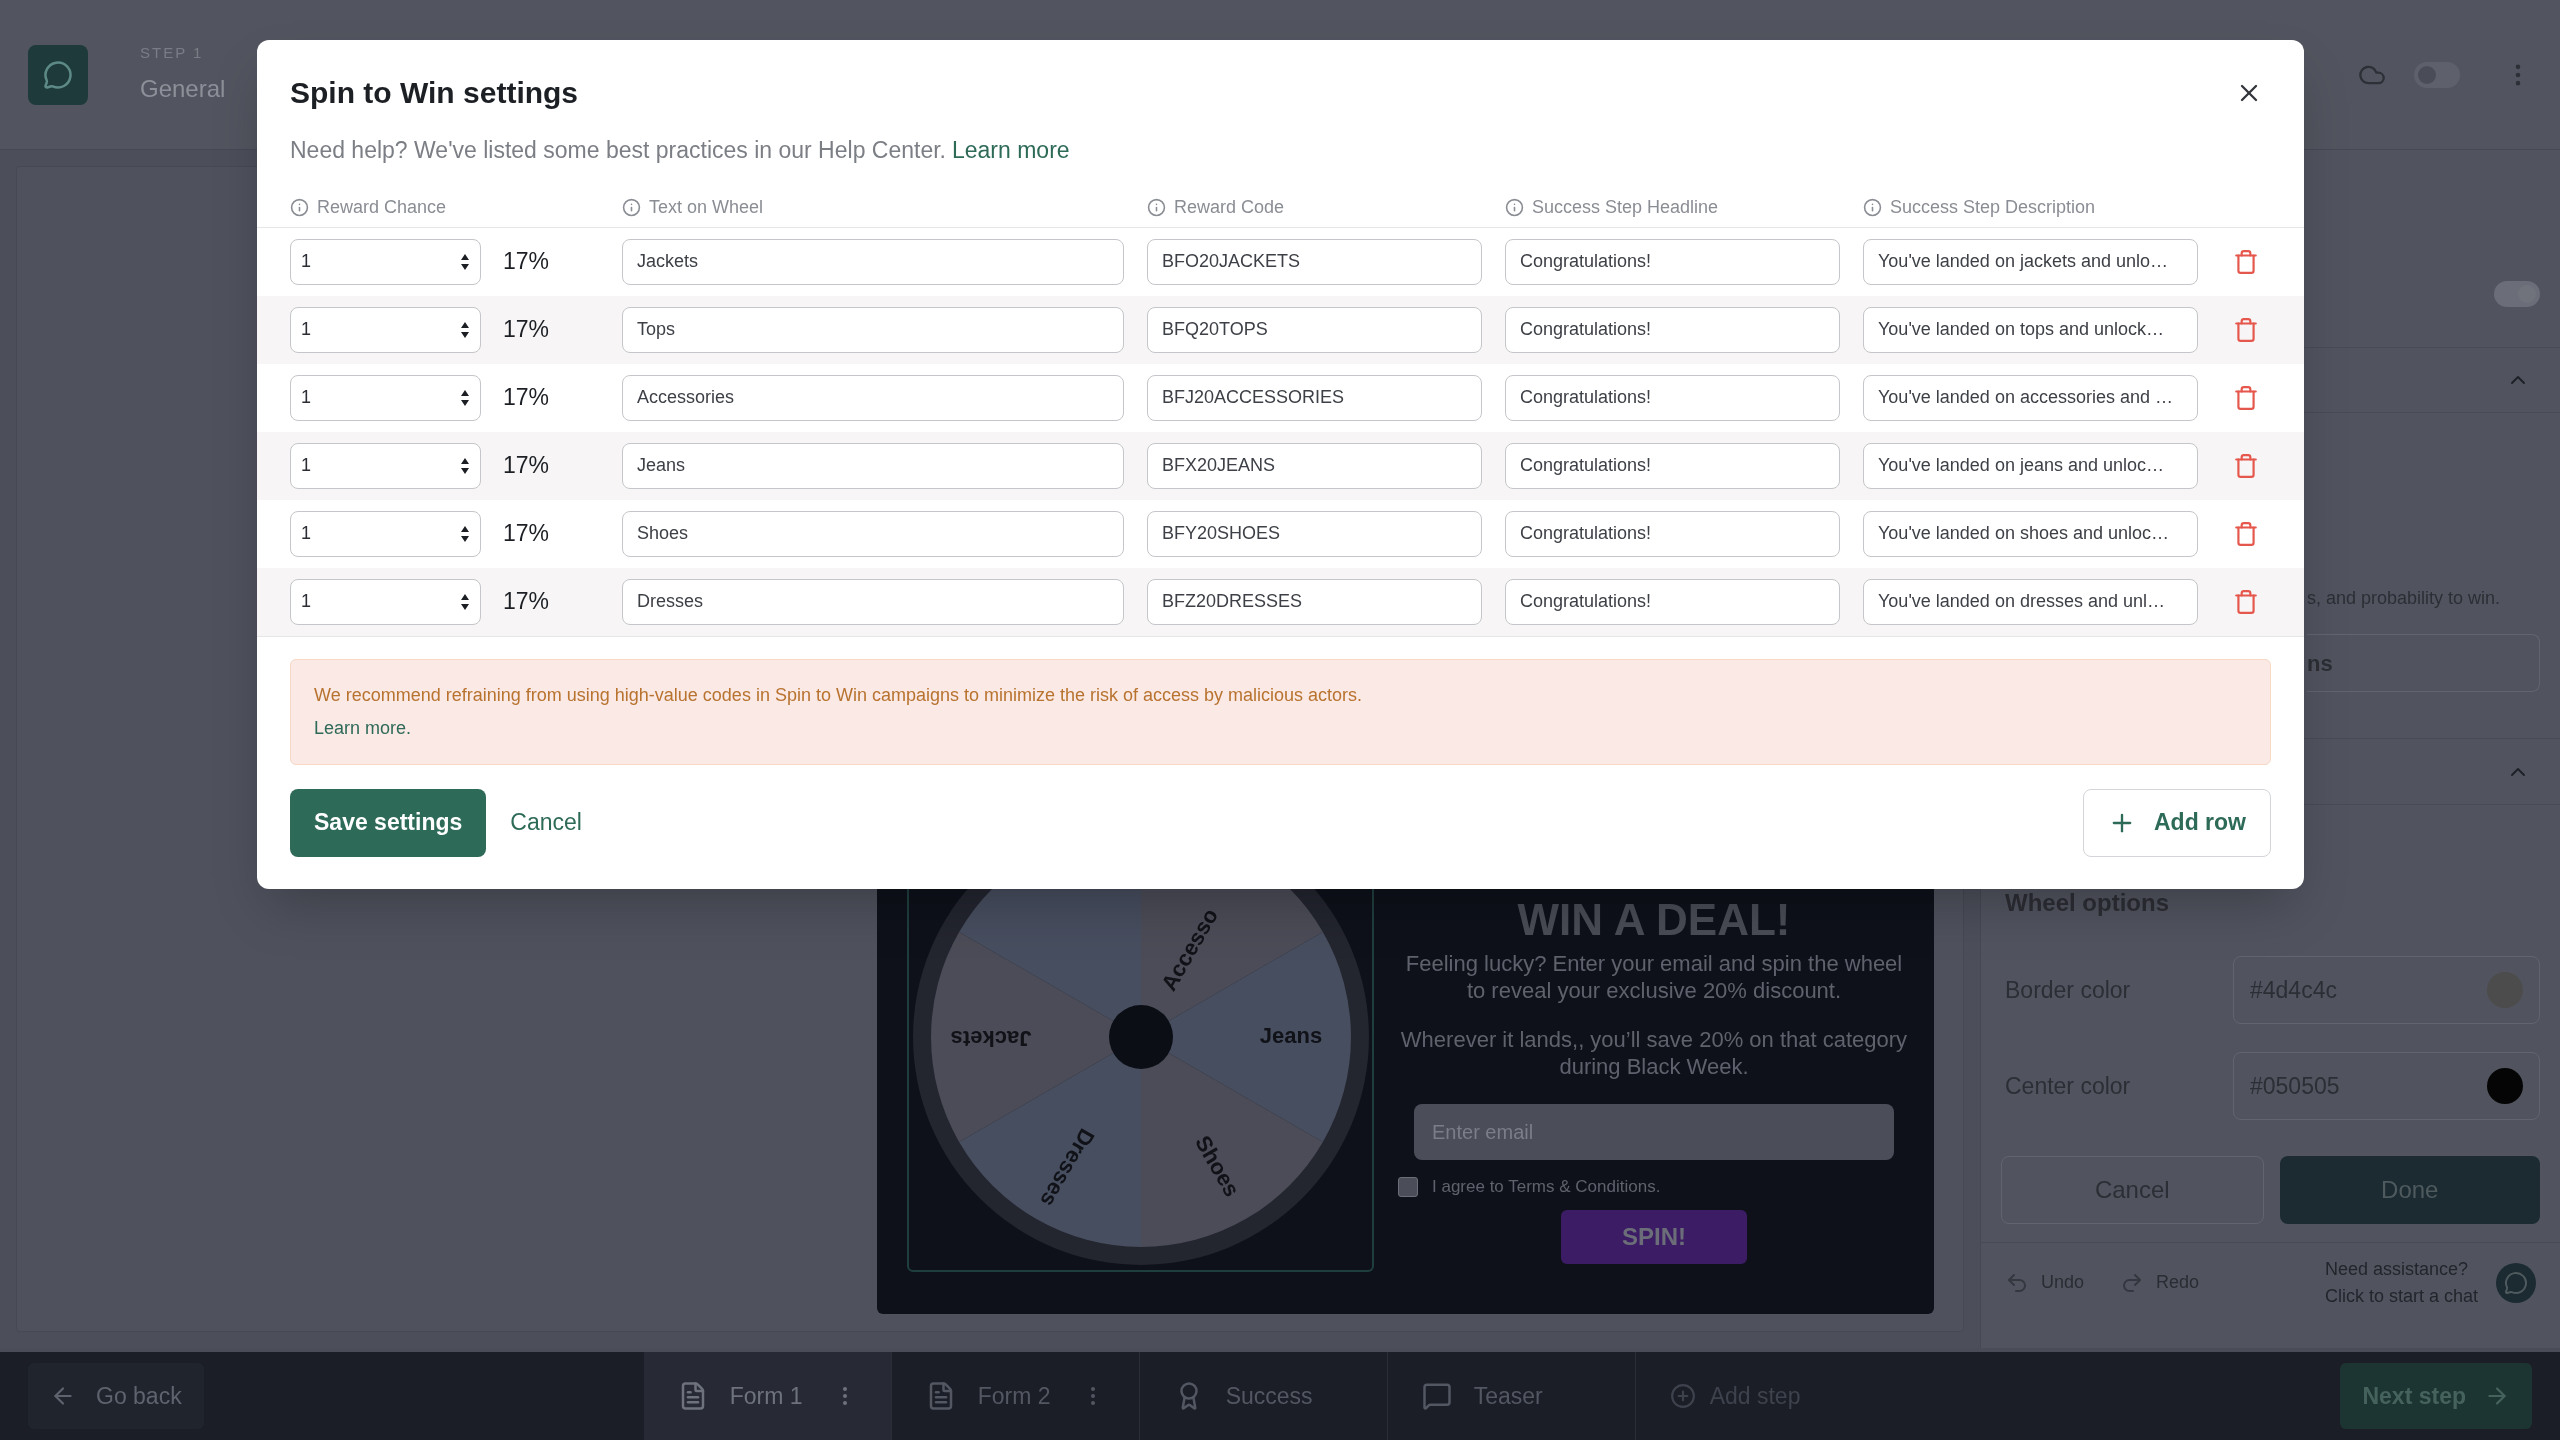 This screenshot has width=2560, height=1440. Describe the element at coordinates (1314, 329) in the screenshot. I see `reward-code-field: BFQ20TOPS` at that location.